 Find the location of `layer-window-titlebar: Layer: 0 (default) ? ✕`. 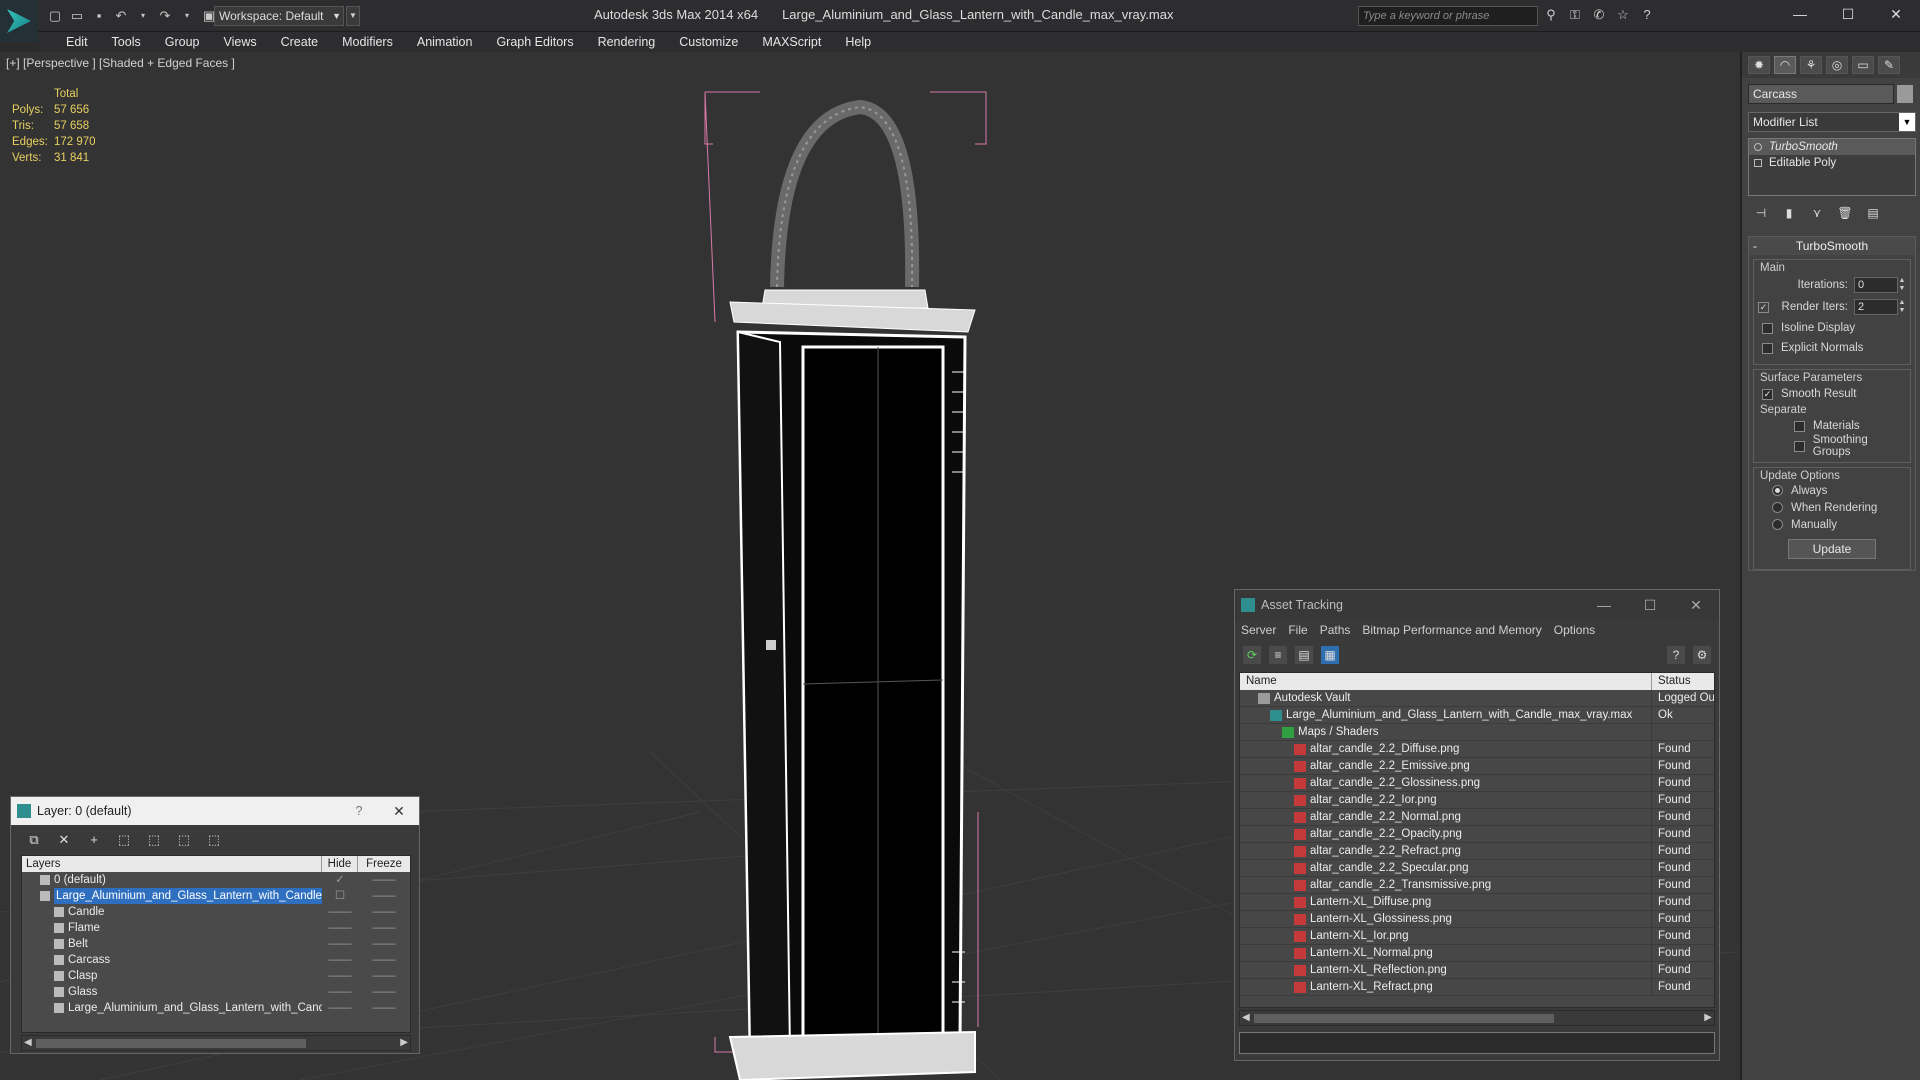

layer-window-titlebar: Layer: 0 (default) ? ✕ is located at coordinates (215, 811).